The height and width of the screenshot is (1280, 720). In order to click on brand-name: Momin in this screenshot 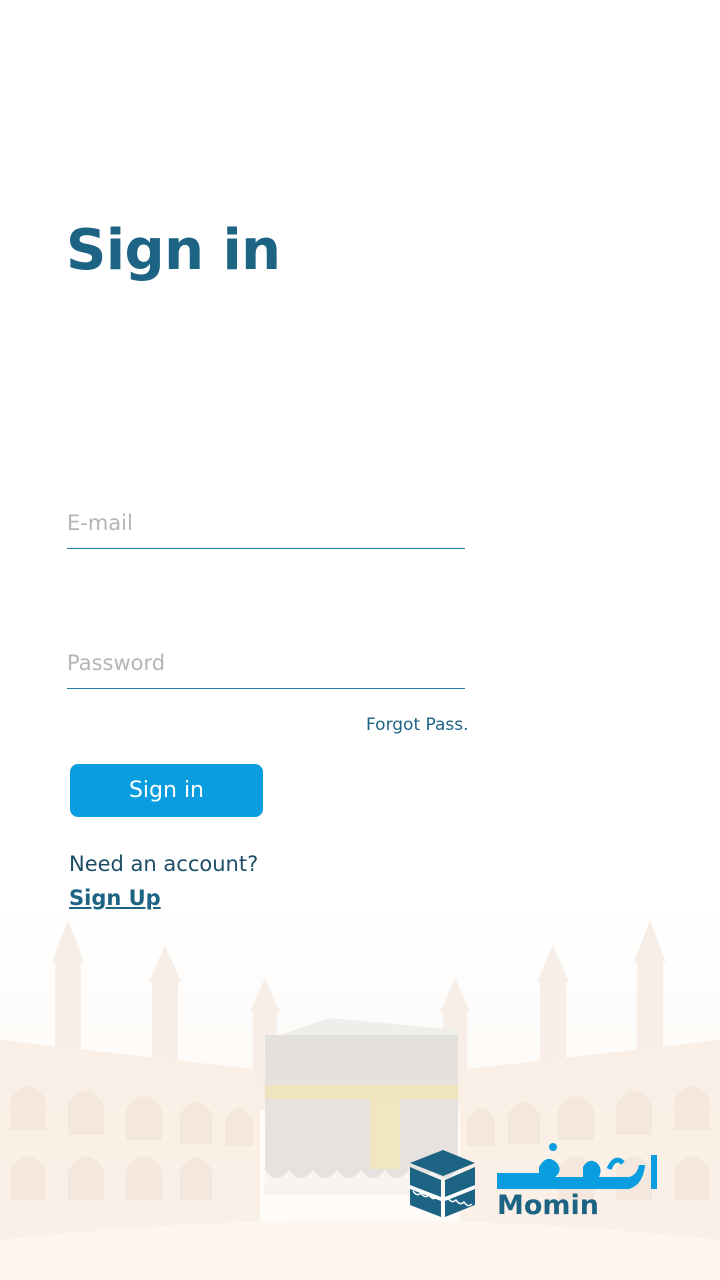, I will do `click(548, 1205)`.